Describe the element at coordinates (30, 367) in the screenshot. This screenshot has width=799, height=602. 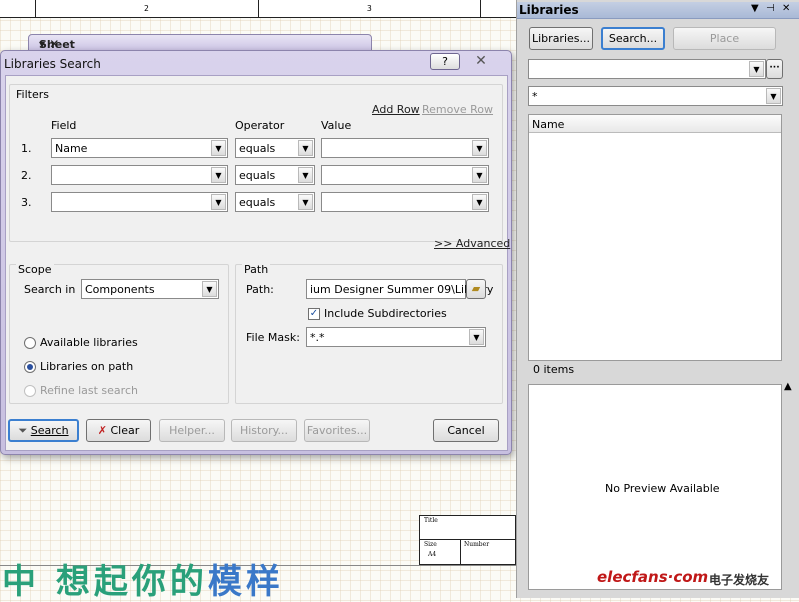
I see `radio-libraries-on-path` at that location.